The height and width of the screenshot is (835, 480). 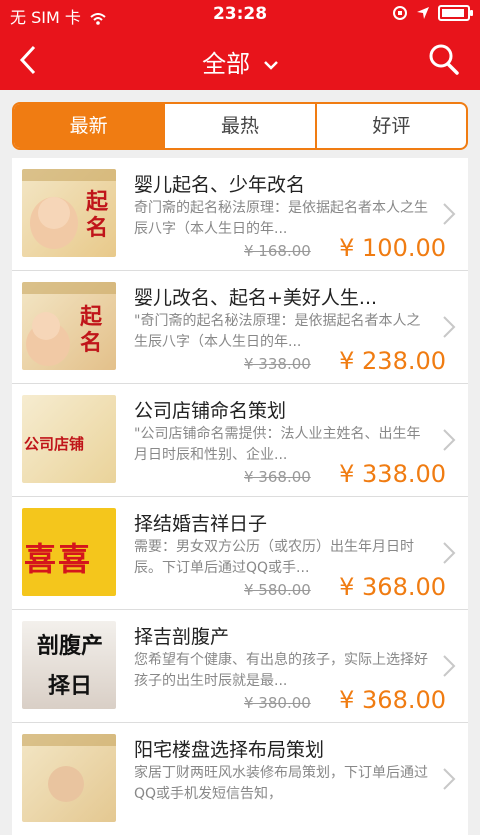 I want to click on thumb-label: 剖腹产 择日, so click(x=69, y=666).